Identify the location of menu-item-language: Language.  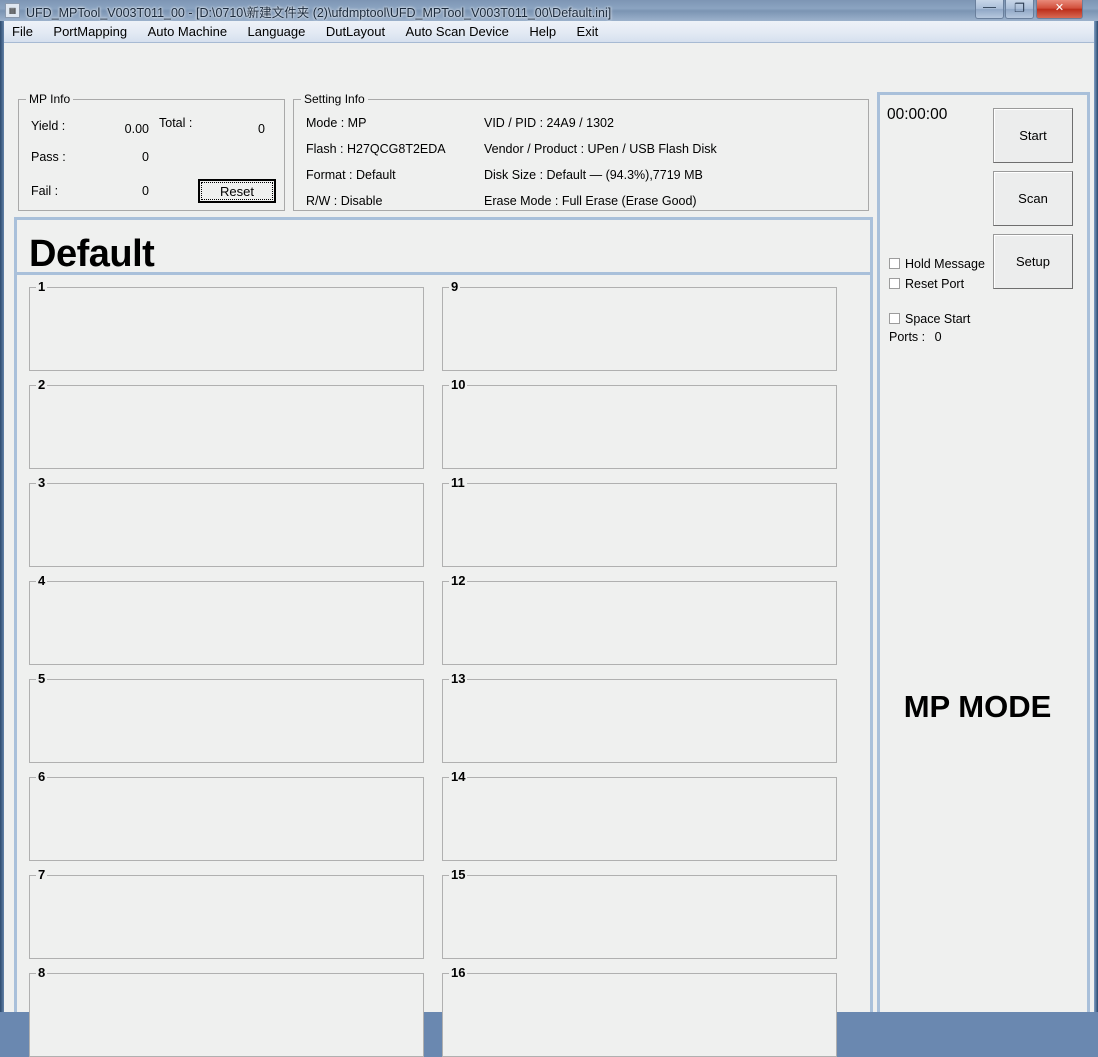
(277, 31).